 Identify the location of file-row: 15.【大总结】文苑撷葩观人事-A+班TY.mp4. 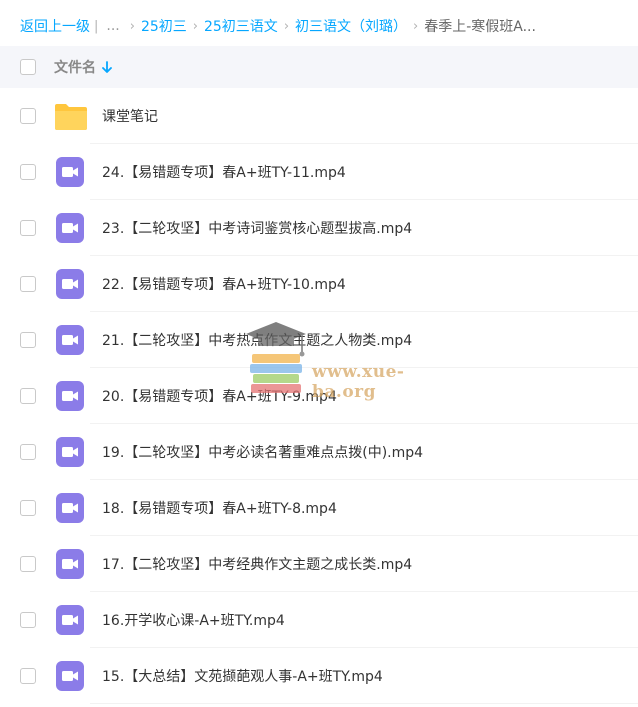
(319, 676).